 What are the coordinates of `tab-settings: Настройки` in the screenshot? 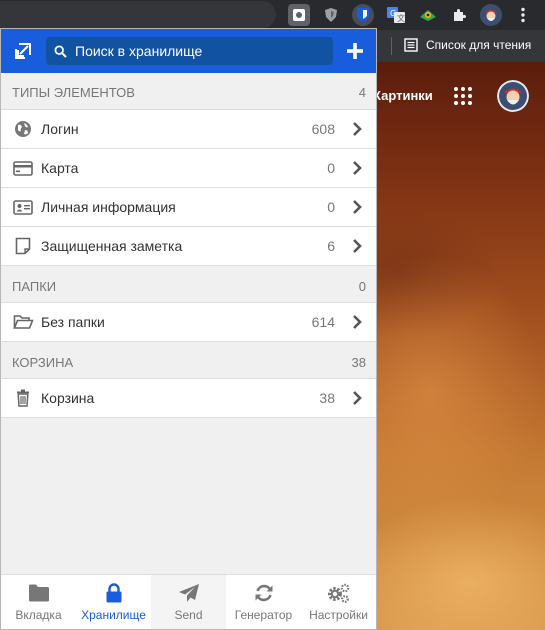 It's located at (338, 602).